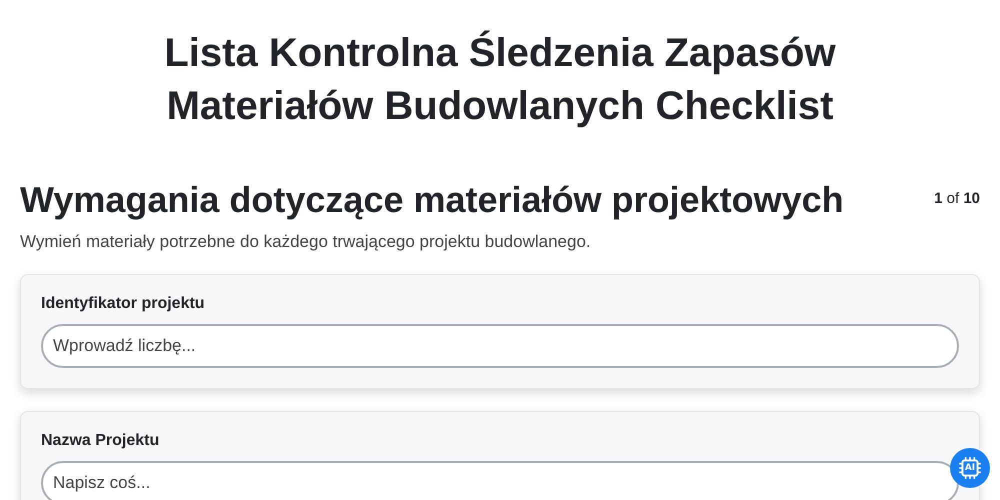  Describe the element at coordinates (500, 80) in the screenshot. I see `page-title: Lista Kontrolna Śledzenia Zapasów Materiałów Budowlanych Checklist` at that location.